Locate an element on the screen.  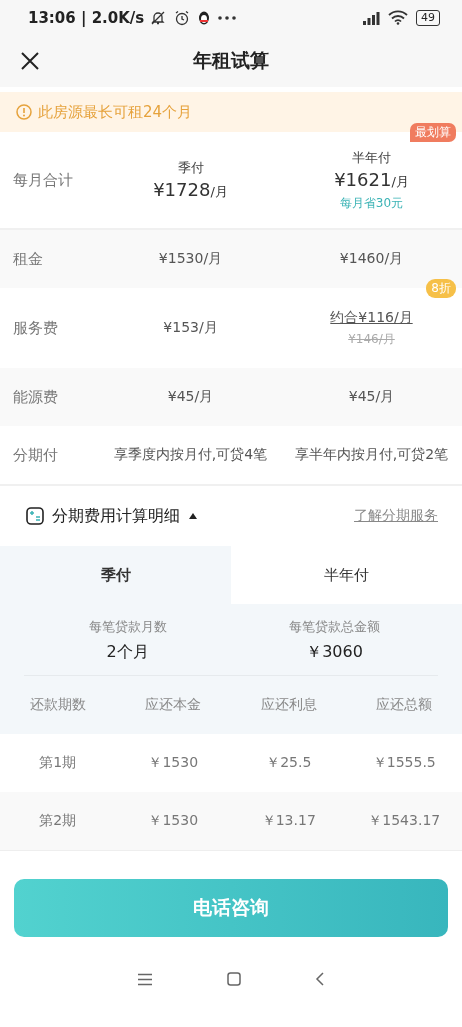
row-label: 服务费 is located at coordinates (35, 328).